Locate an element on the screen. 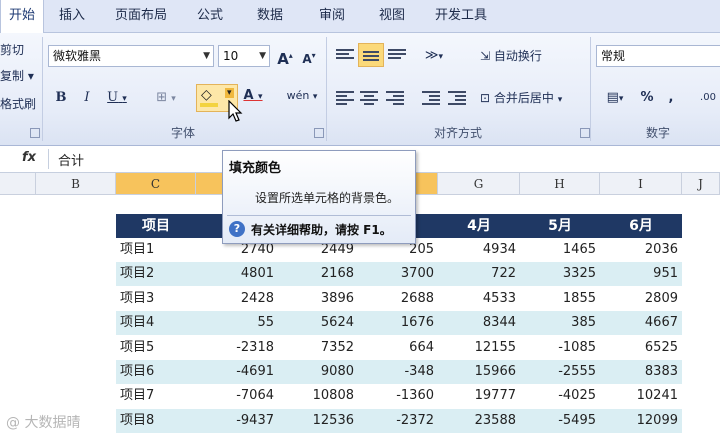  align-top-icon is located at coordinates (345, 55).